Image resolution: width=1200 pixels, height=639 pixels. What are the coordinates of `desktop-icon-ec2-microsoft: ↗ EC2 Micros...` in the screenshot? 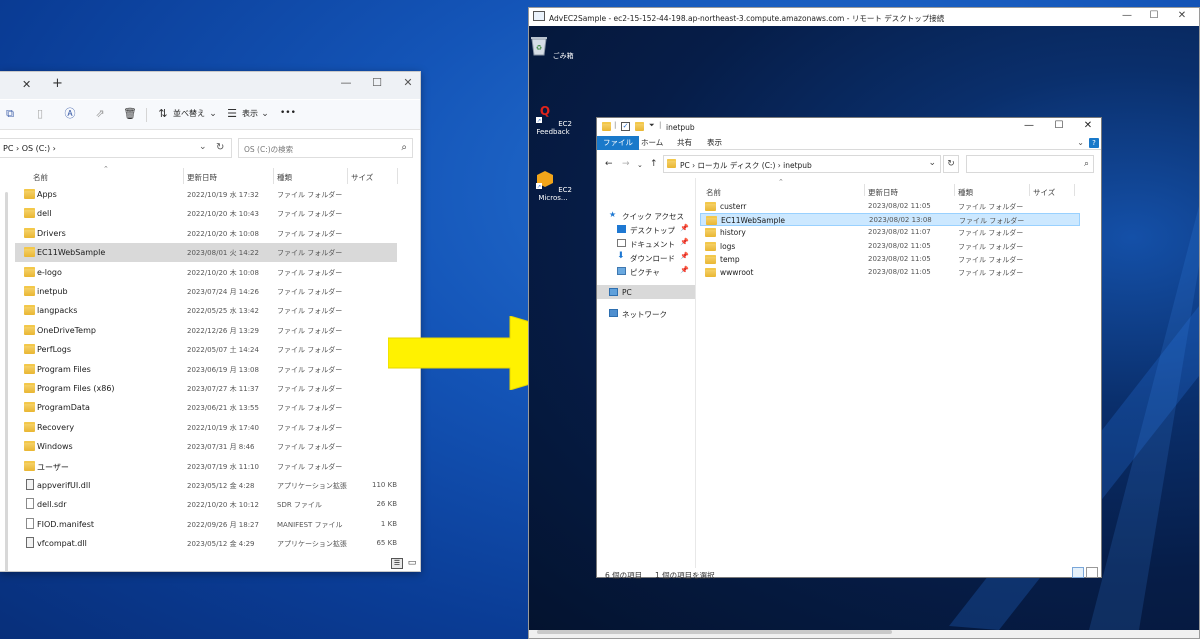 It's located at (553, 185).